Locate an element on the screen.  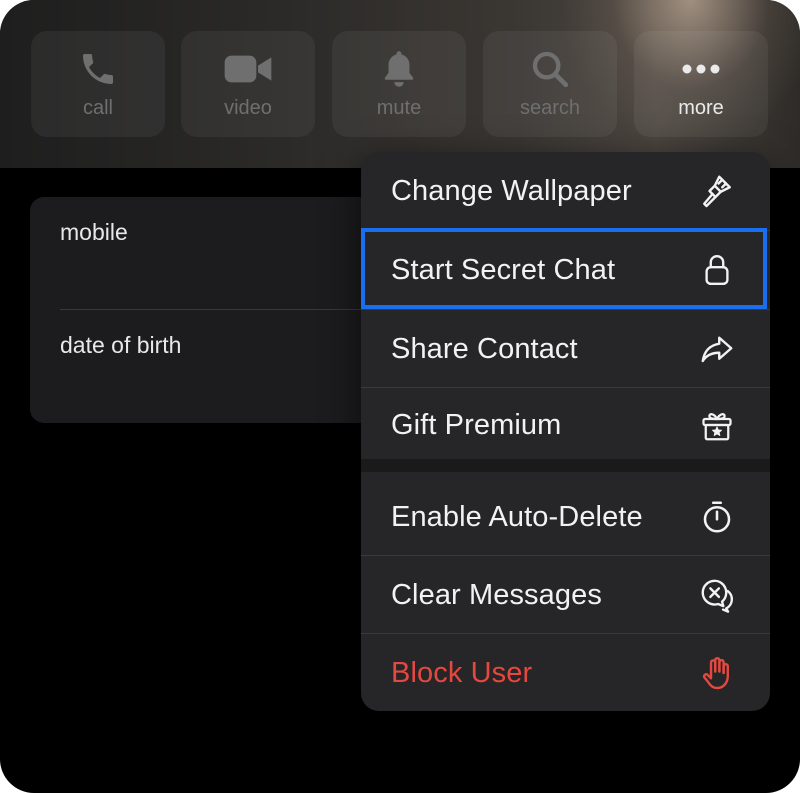
menu-item-label: Change Wallpaper is located at coordinates (511, 190).